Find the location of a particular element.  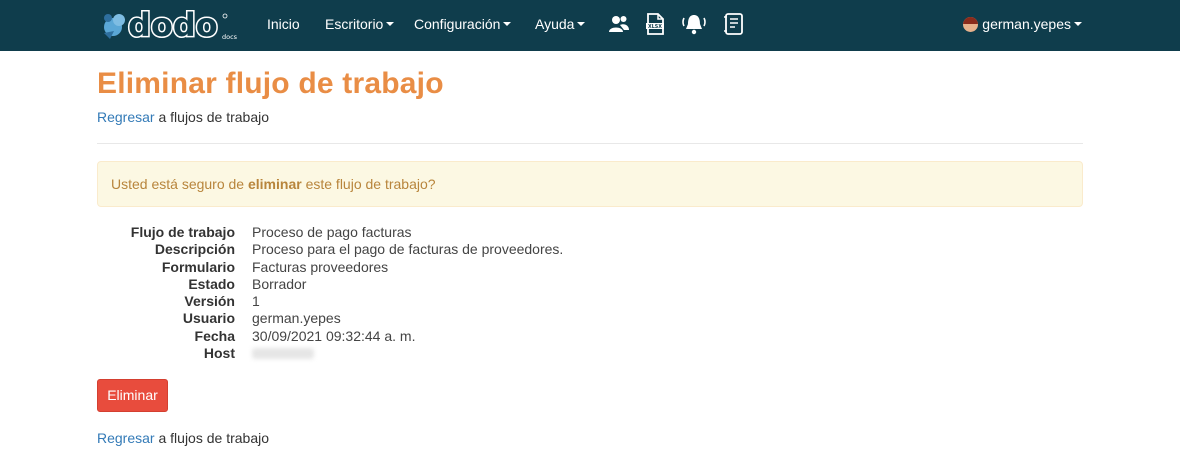

nav-escritorio-label: Escritorio is located at coordinates (354, 24).